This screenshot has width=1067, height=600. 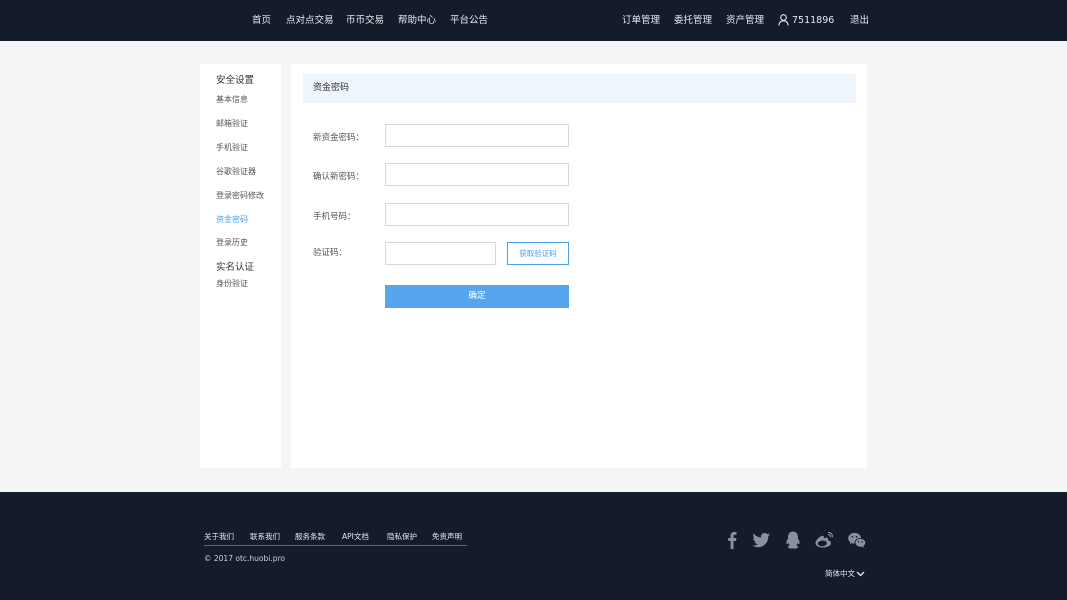 What do you see at coordinates (824, 540) in the screenshot?
I see `weibo-icon` at bounding box center [824, 540].